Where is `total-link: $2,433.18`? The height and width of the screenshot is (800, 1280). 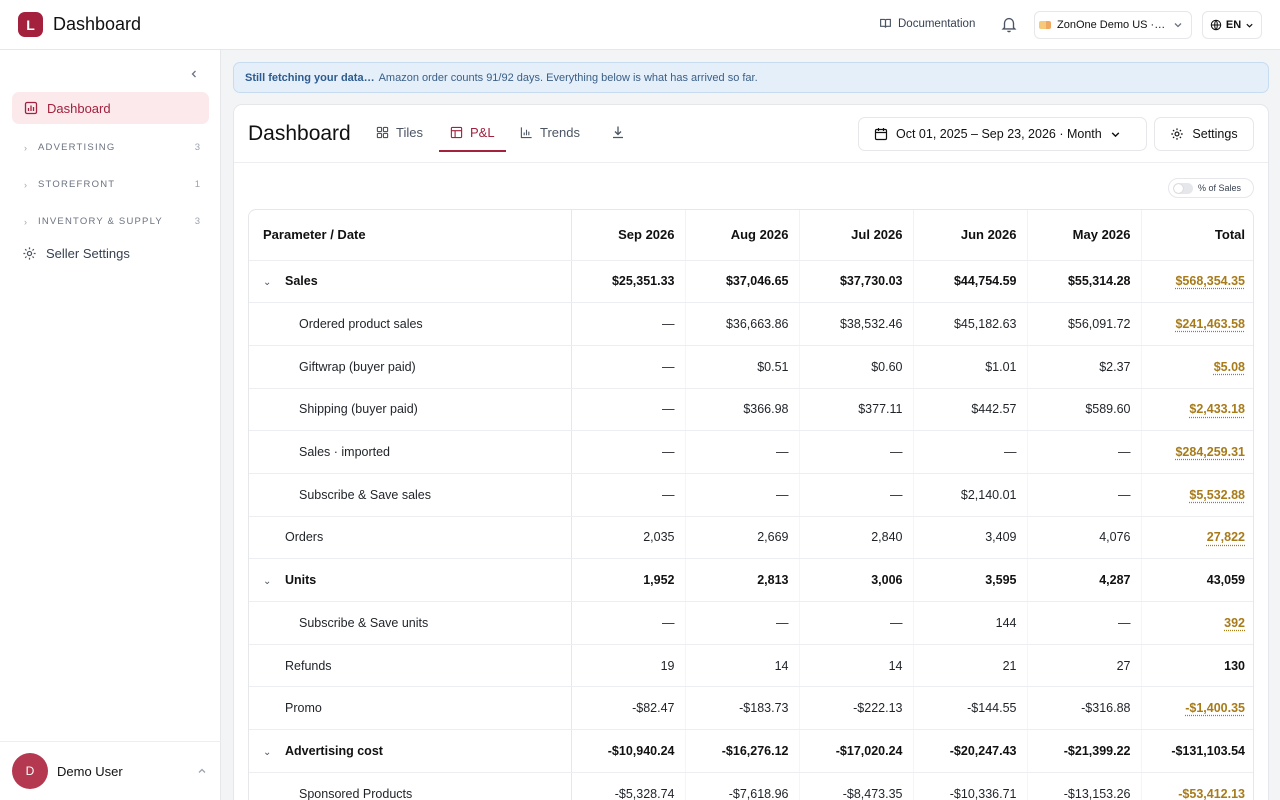 total-link: $2,433.18 is located at coordinates (1217, 409).